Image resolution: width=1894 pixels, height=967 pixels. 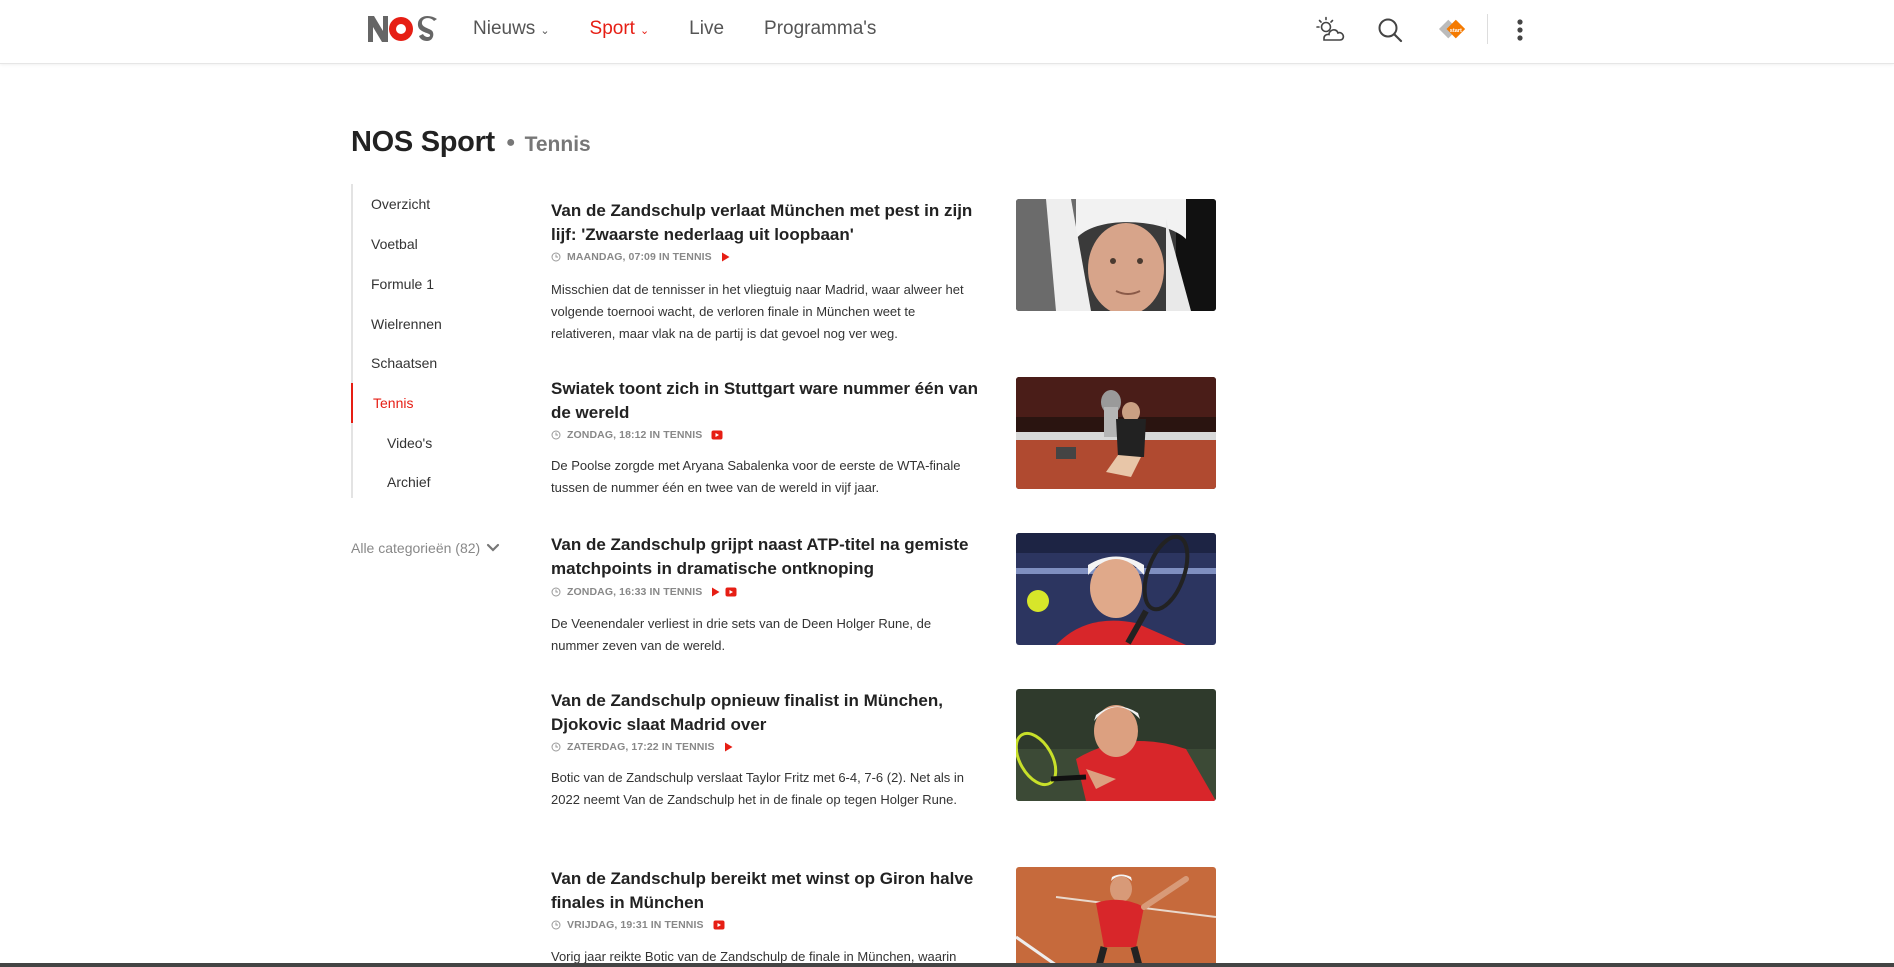 What do you see at coordinates (1456, 31) in the screenshot?
I see `svg-text: start` at bounding box center [1456, 31].